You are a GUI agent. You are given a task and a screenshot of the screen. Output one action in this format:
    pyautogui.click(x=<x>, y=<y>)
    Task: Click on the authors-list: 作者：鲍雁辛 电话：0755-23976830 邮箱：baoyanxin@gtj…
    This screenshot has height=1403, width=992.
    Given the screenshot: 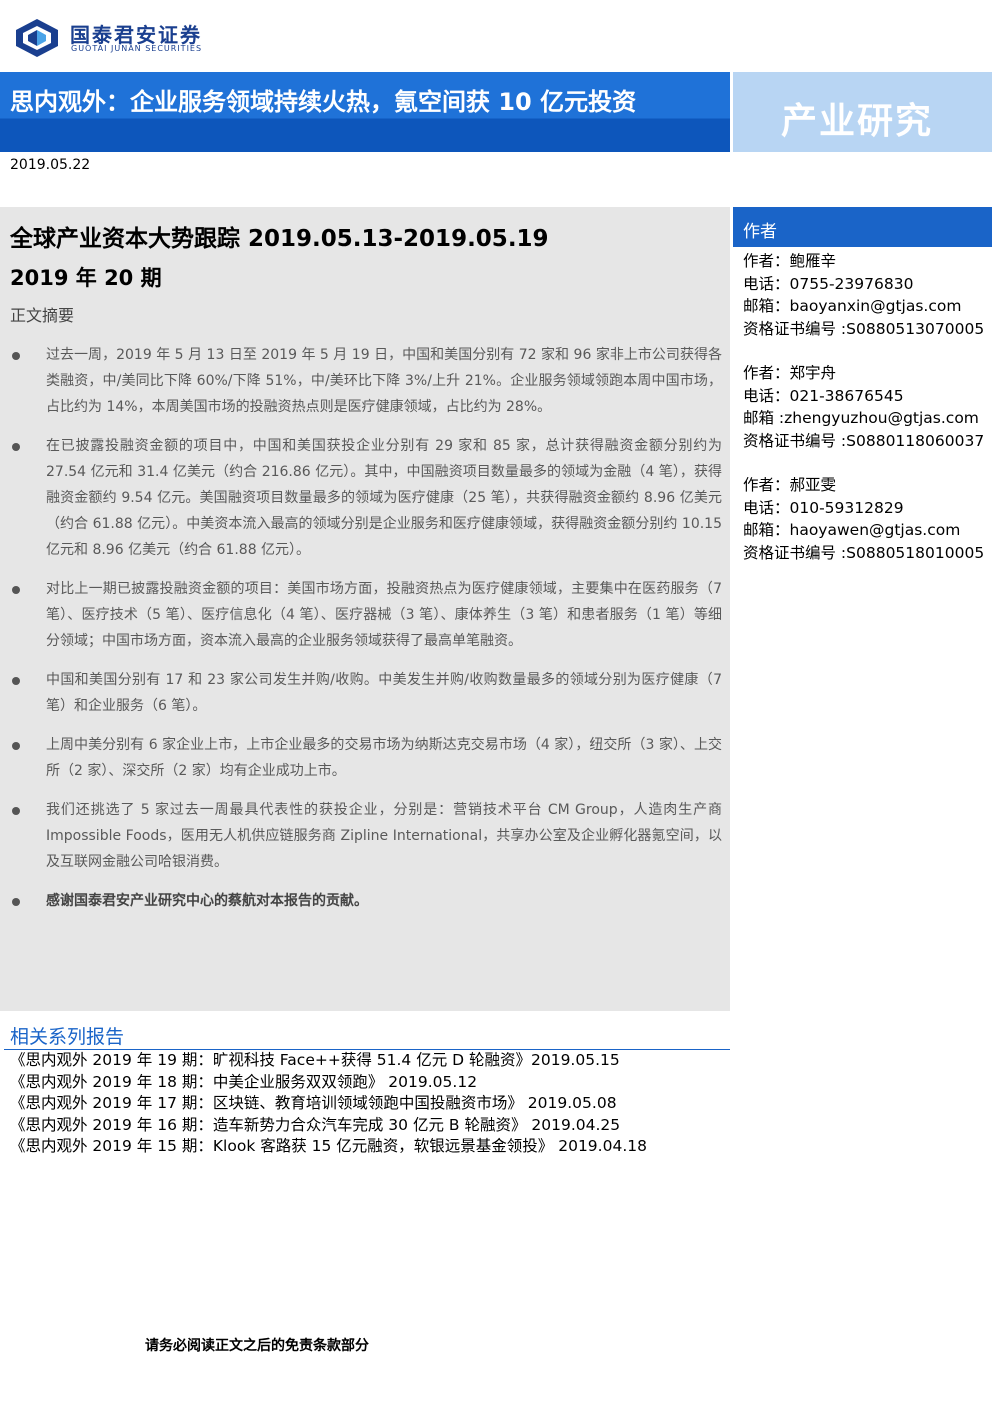 What is the action you would take?
    pyautogui.click(x=867, y=418)
    